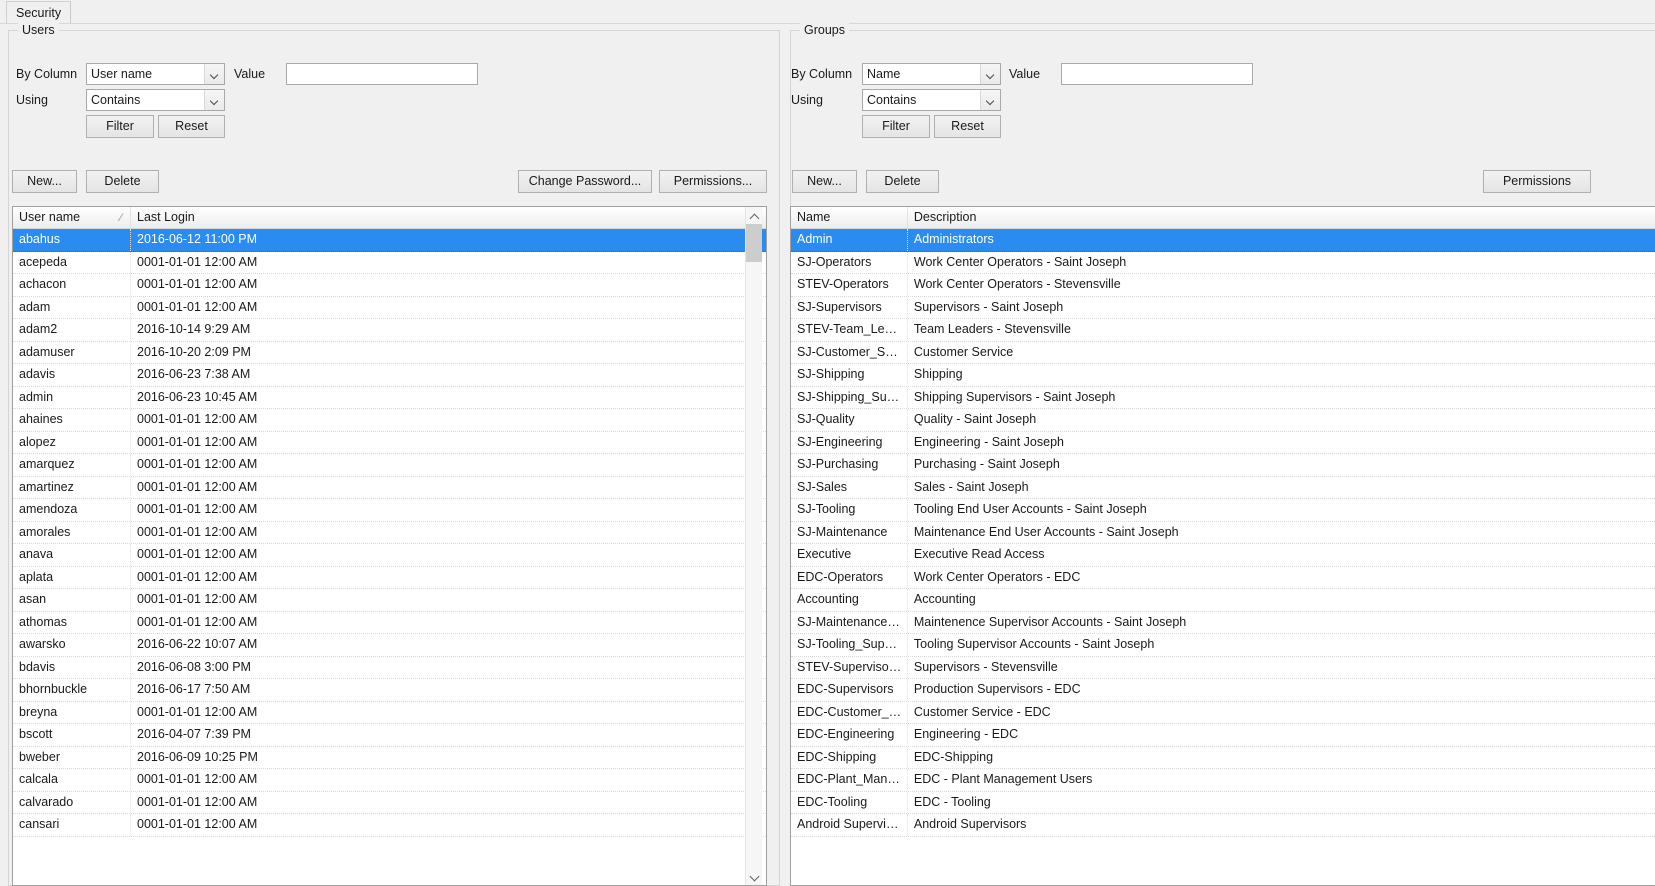  Describe the element at coordinates (1223, 420) in the screenshot. I see `groups-table-row: SJ-Quality Quality - Saint Joseph` at that location.